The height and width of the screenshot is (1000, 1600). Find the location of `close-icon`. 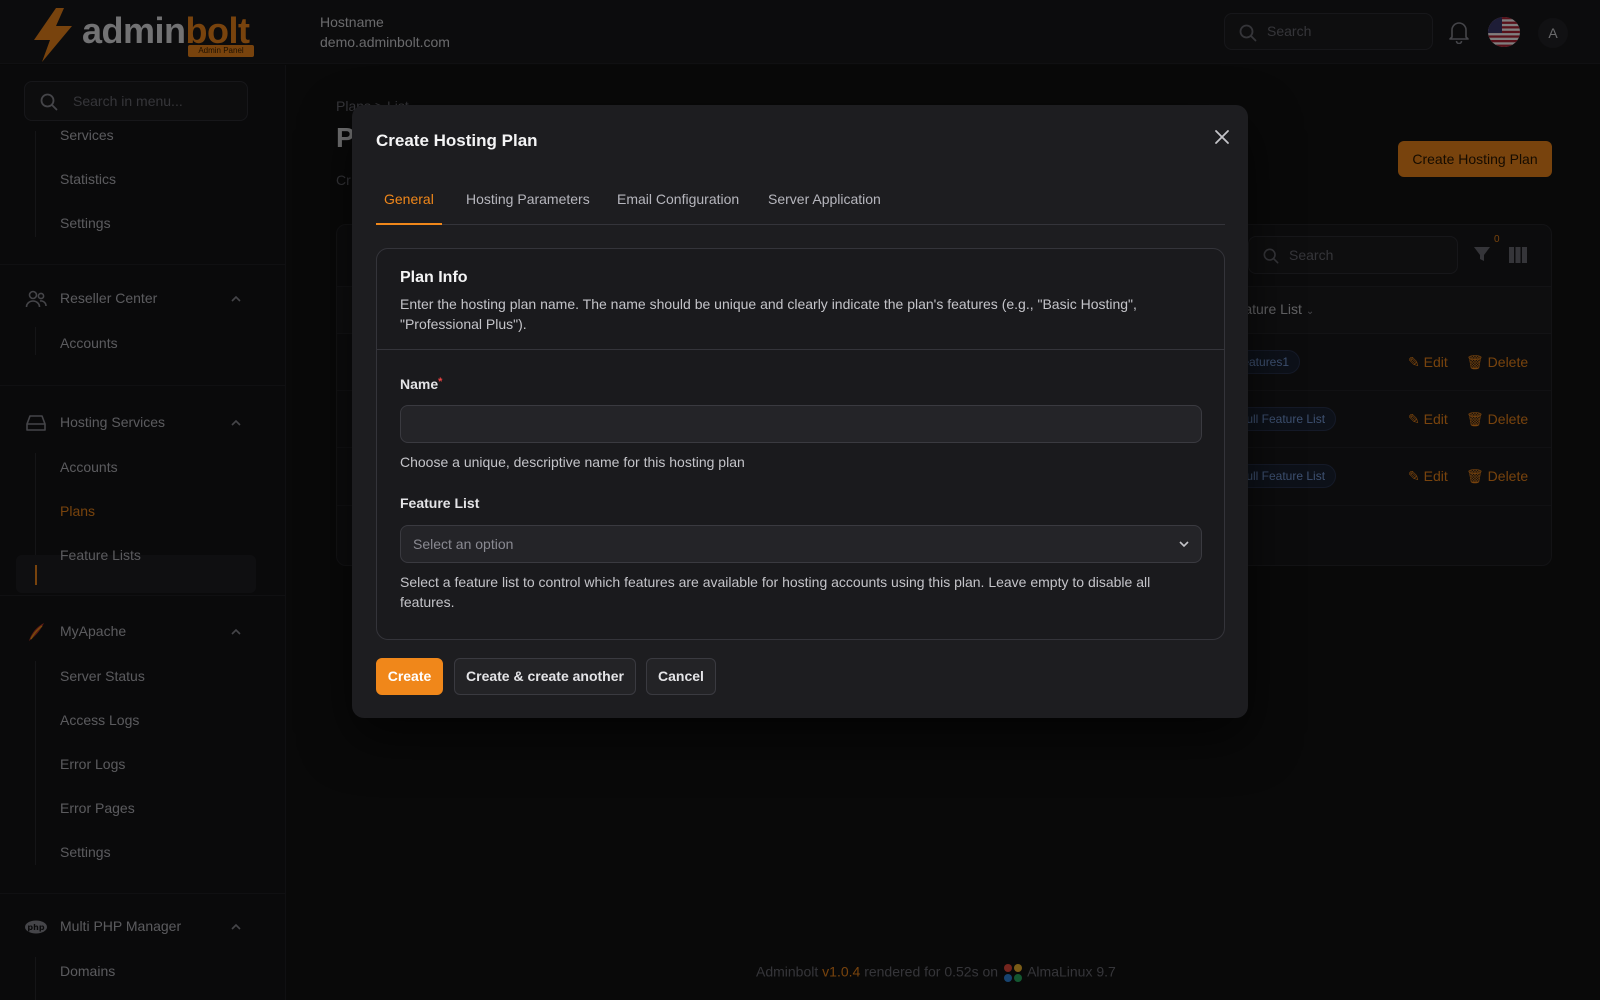

close-icon is located at coordinates (1222, 137).